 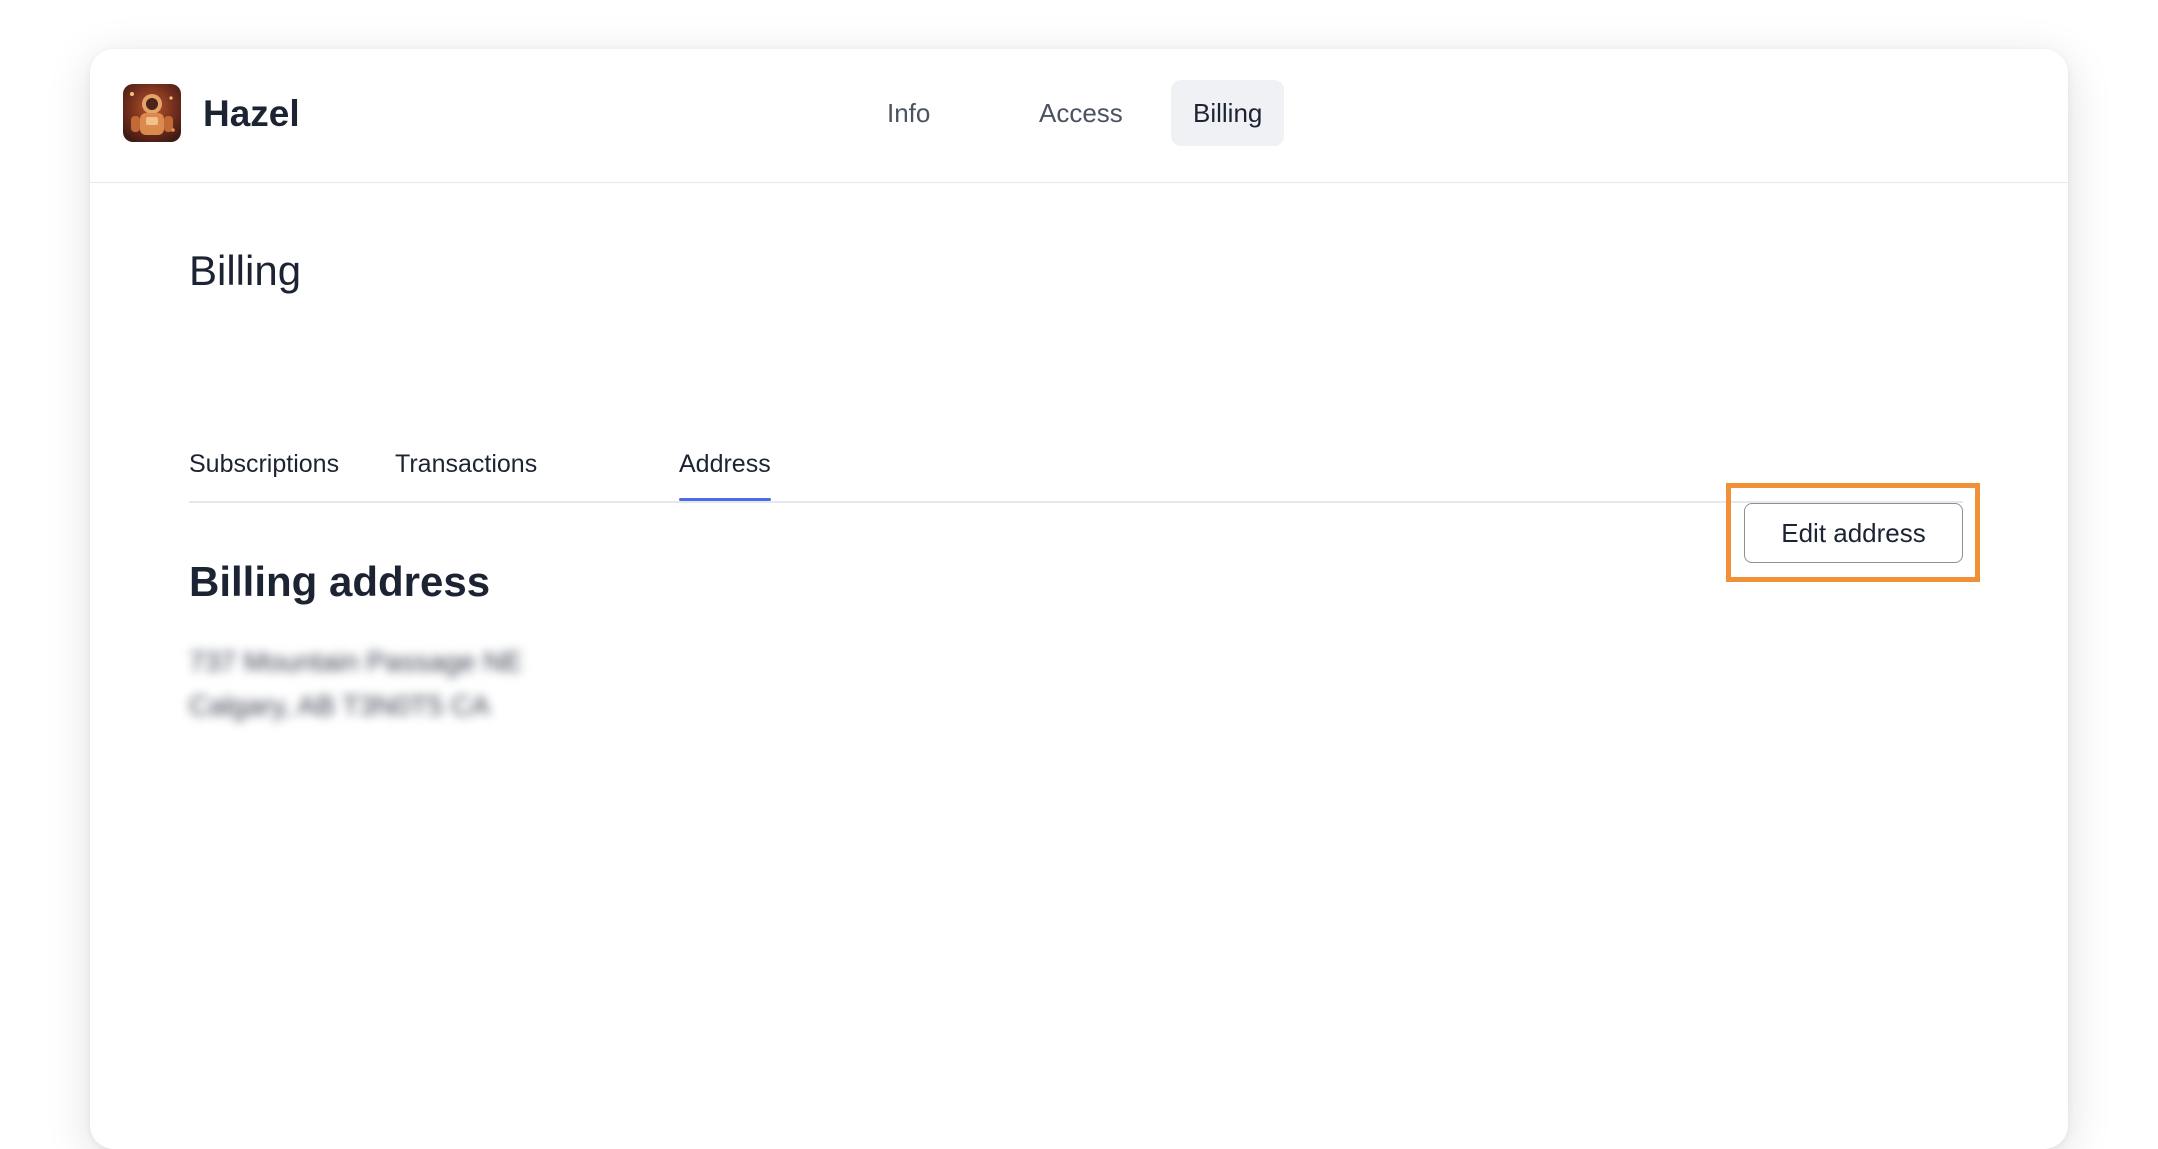 I want to click on top-bar: Hazel Info Access Billing, so click(x=1079, y=116).